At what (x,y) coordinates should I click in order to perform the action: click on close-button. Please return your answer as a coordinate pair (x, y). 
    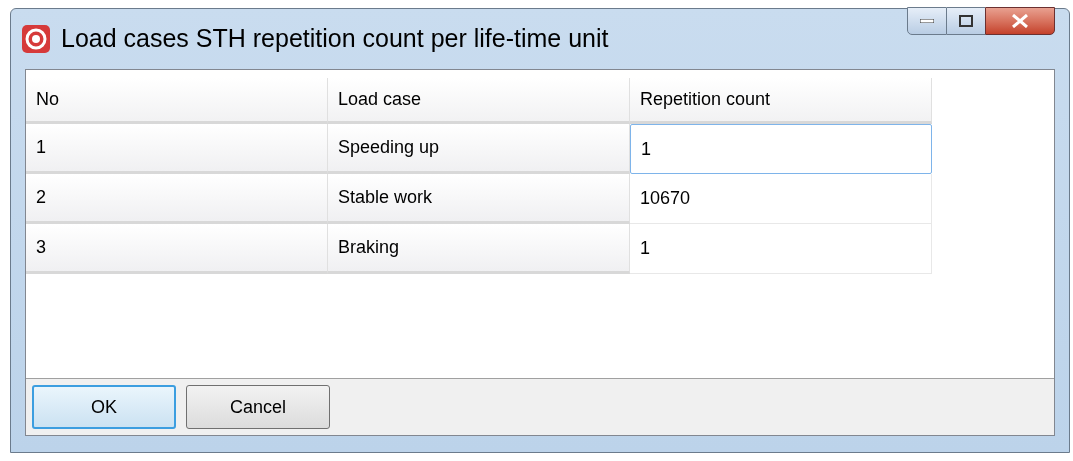
    Looking at the image, I should click on (1020, 21).